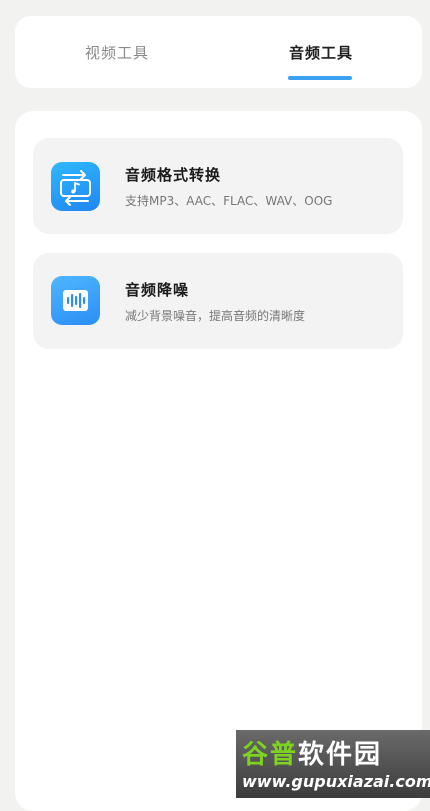 Image resolution: width=430 pixels, height=811 pixels. What do you see at coordinates (117, 52) in the screenshot?
I see `tab-video-tools: 视频工具` at bounding box center [117, 52].